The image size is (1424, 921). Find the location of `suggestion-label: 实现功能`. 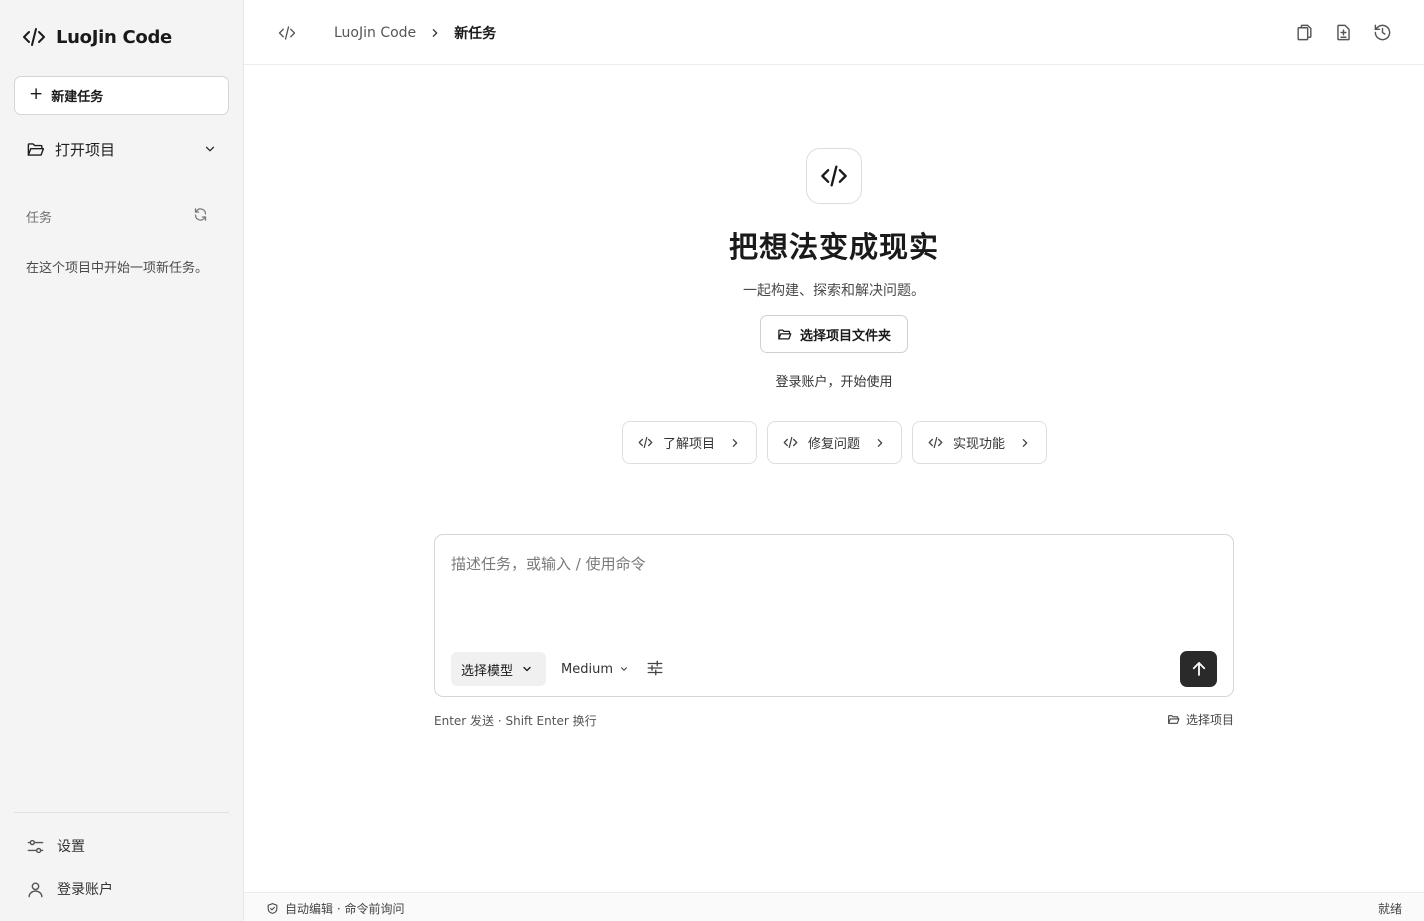

suggestion-label: 实现功能 is located at coordinates (979, 444).